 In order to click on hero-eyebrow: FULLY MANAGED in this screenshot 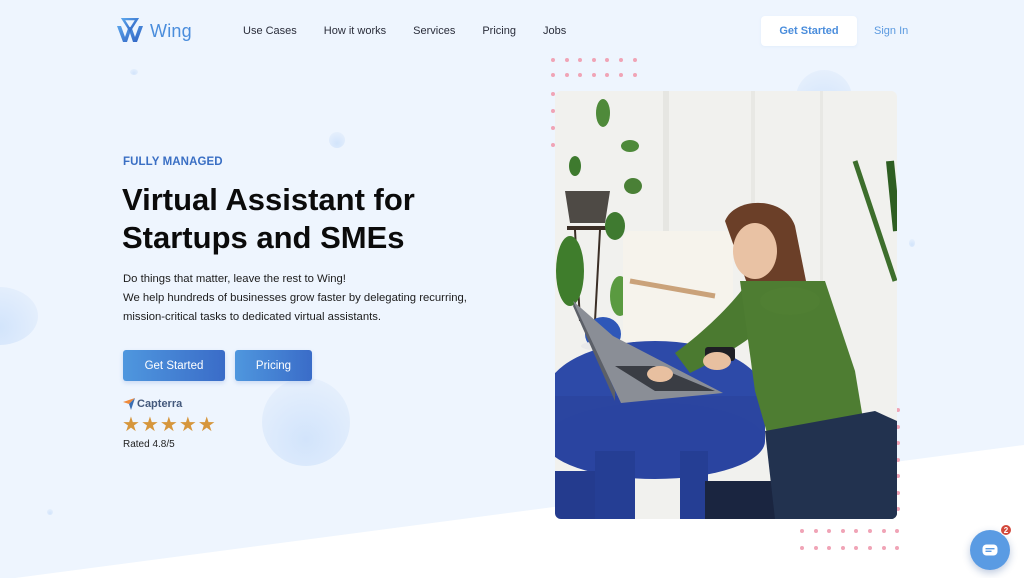, I will do `click(173, 162)`.